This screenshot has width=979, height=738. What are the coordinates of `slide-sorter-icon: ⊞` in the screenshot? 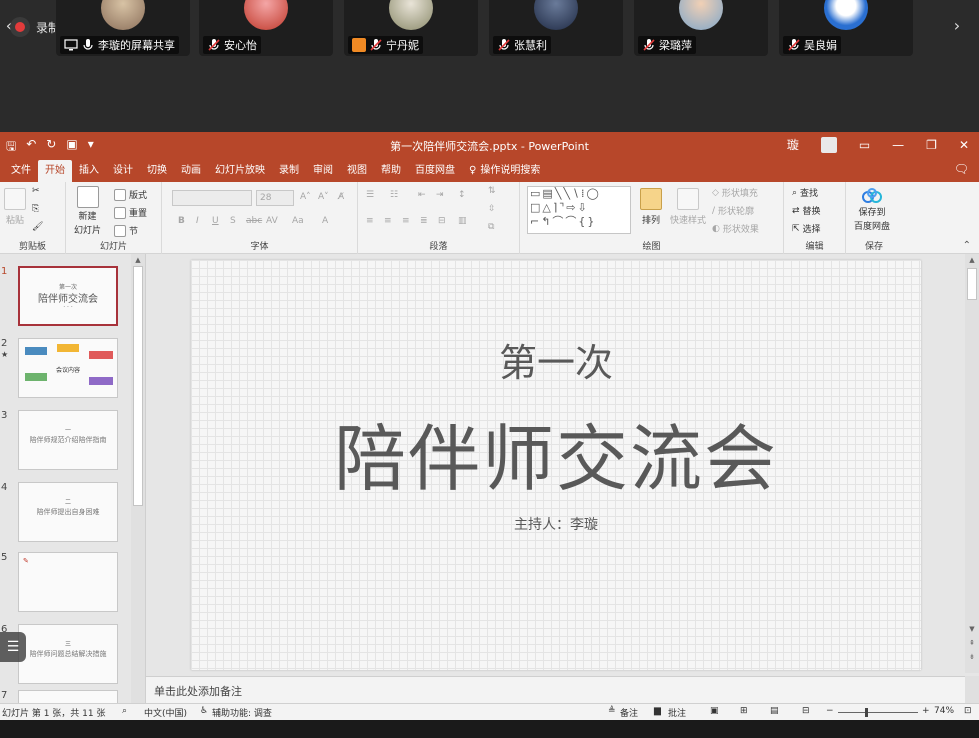 It's located at (744, 711).